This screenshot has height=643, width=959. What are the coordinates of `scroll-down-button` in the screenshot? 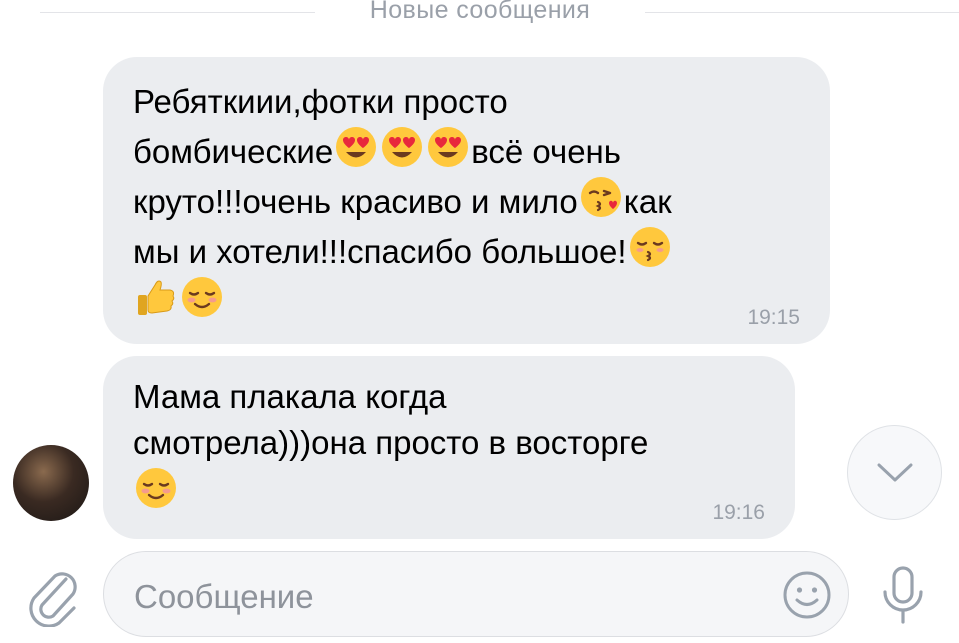 It's located at (894, 472).